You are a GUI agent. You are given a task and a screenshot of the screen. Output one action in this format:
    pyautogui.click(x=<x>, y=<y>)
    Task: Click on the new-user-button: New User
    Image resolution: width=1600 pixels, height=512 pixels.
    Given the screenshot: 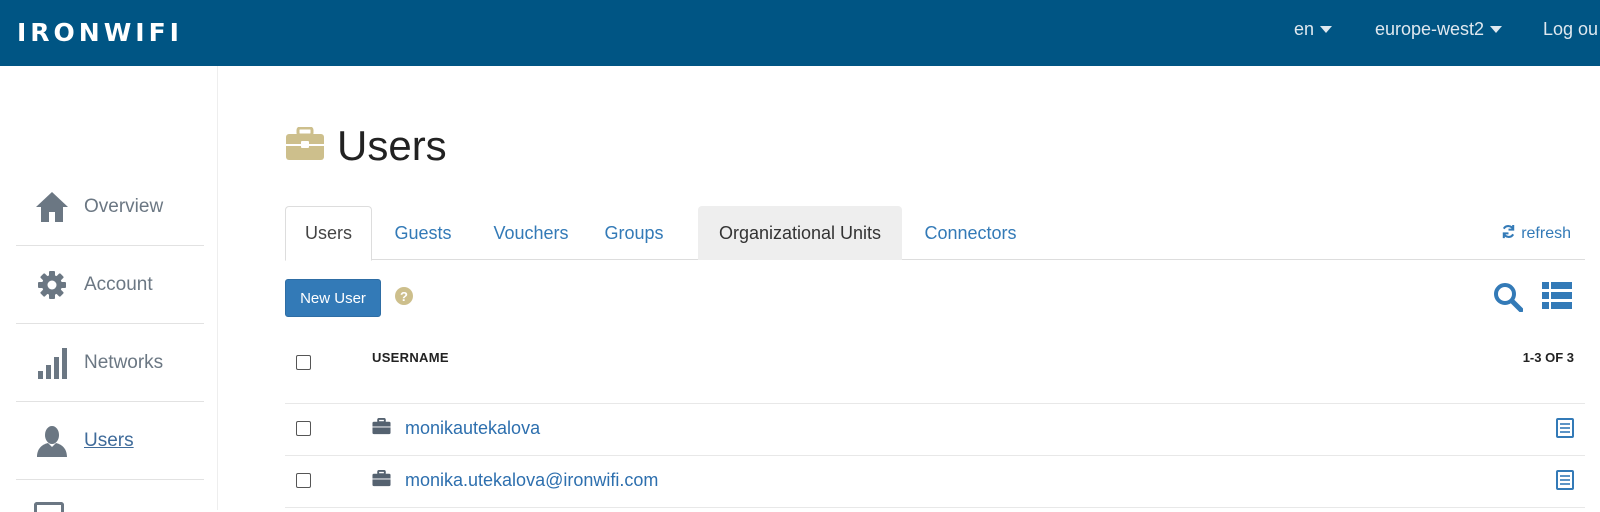 What is the action you would take?
    pyautogui.click(x=333, y=298)
    